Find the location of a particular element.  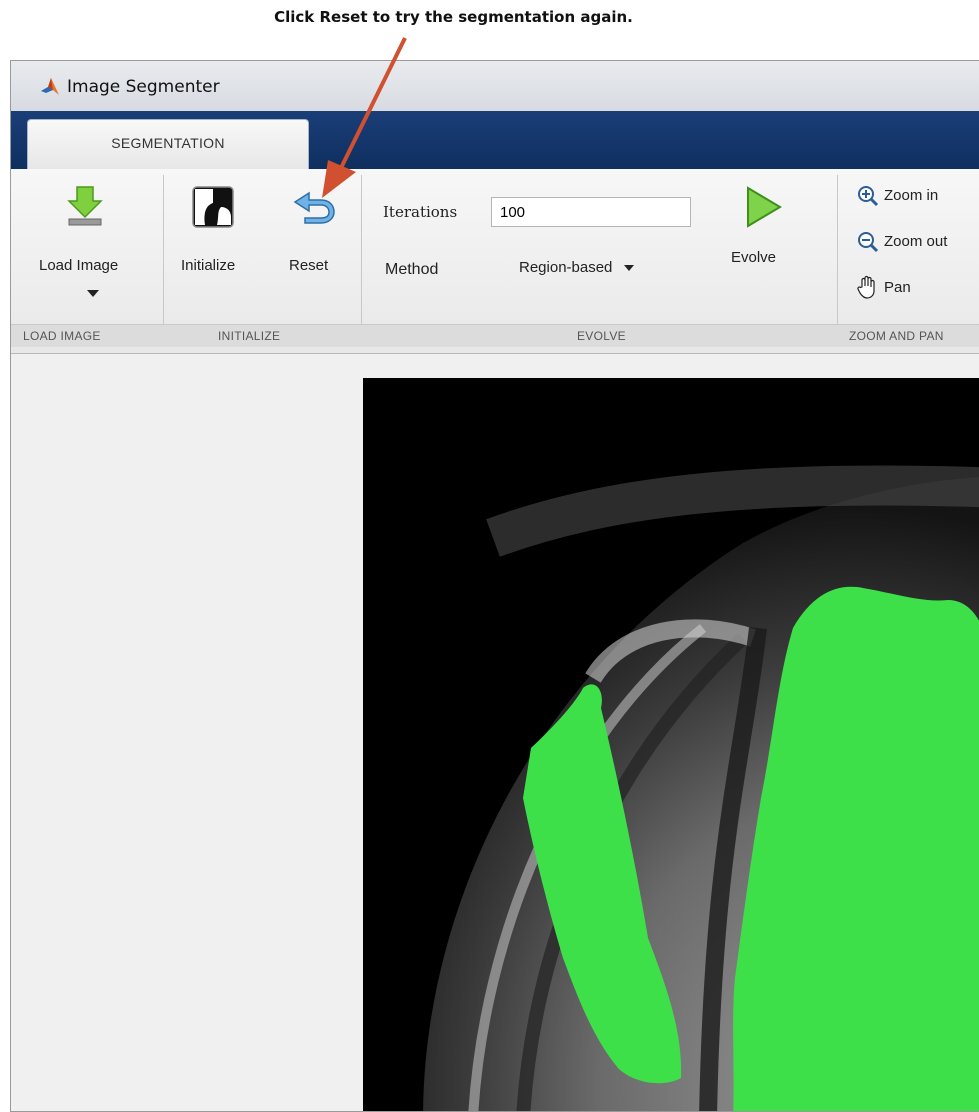

matlab-logo-icon is located at coordinates (50, 86).